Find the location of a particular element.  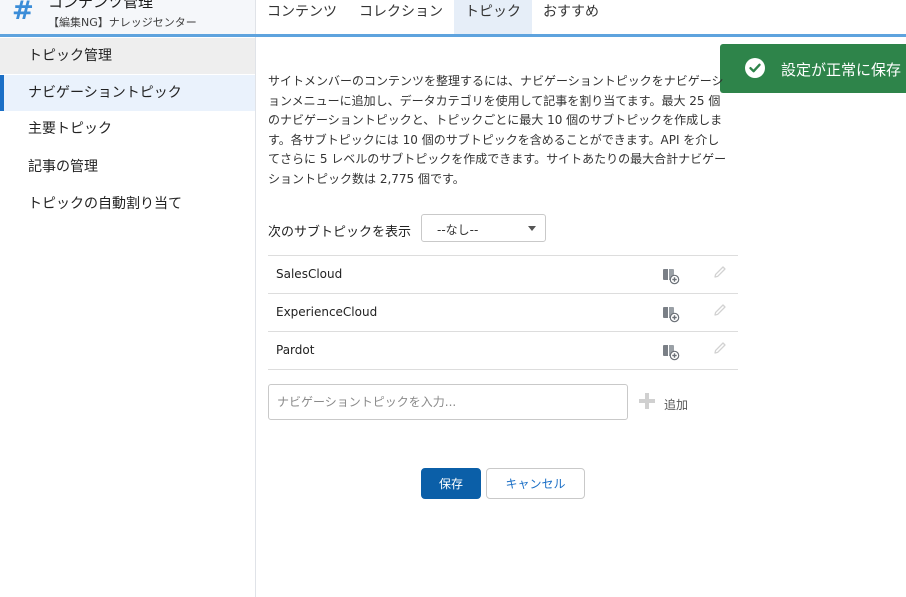

cancel-button: キャンセル is located at coordinates (535, 483).